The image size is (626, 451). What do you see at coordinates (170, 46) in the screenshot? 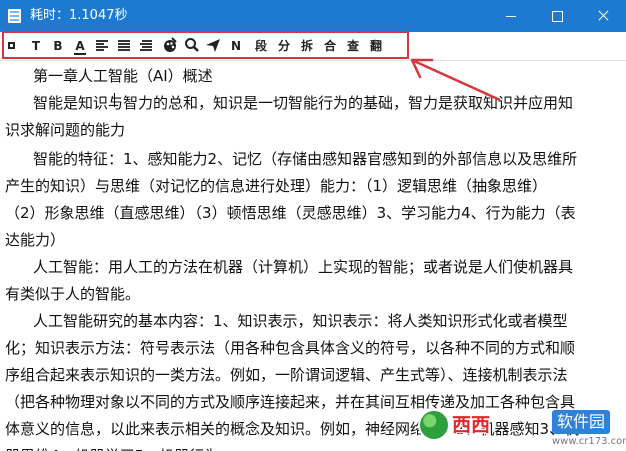
I see `palette-icon` at bounding box center [170, 46].